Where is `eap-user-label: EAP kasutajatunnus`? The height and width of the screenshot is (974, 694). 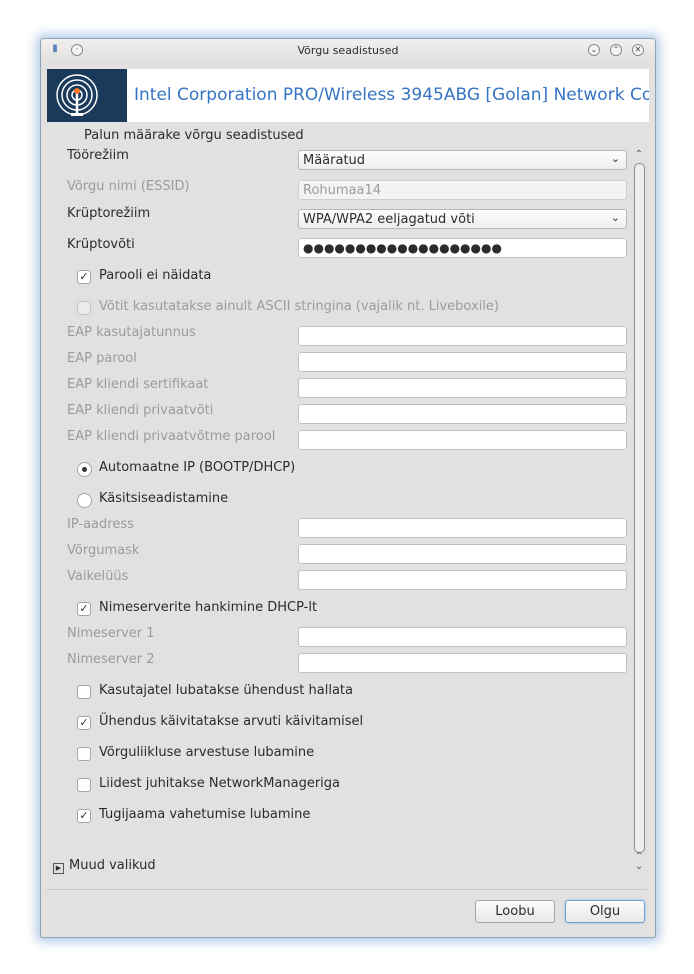
eap-user-label: EAP kasutajatunnus is located at coordinates (131, 332).